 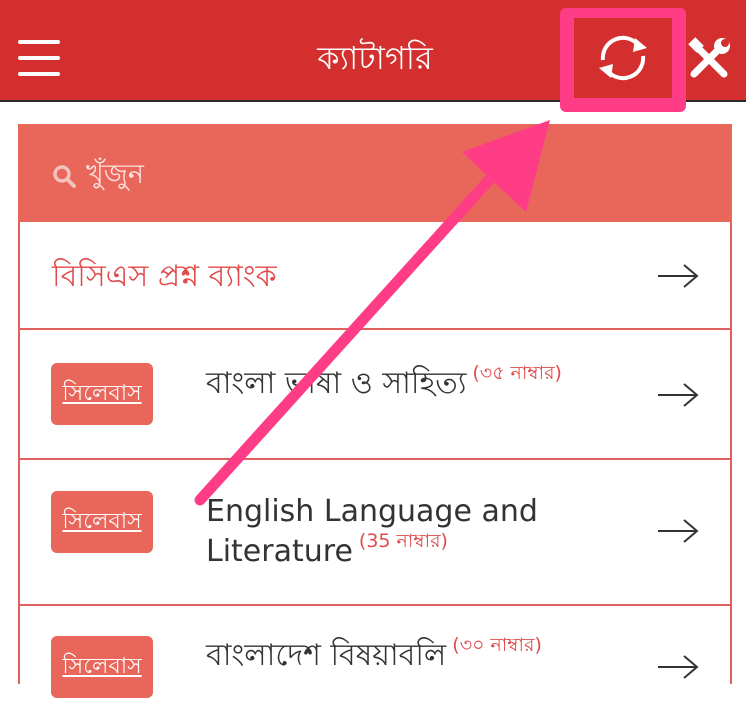 What do you see at coordinates (497, 645) in the screenshot?
I see `subject-marks: (৩০ নাম্বার)` at bounding box center [497, 645].